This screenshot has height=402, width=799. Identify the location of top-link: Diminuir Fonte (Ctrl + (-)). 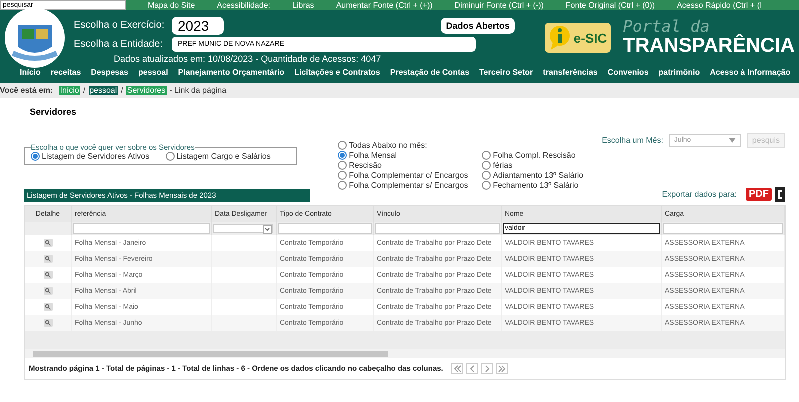
(499, 5).